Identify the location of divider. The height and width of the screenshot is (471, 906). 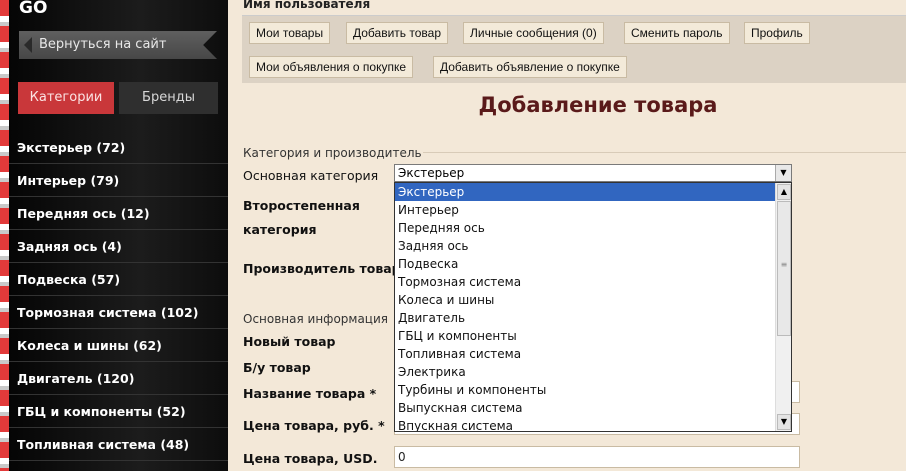
(664, 152).